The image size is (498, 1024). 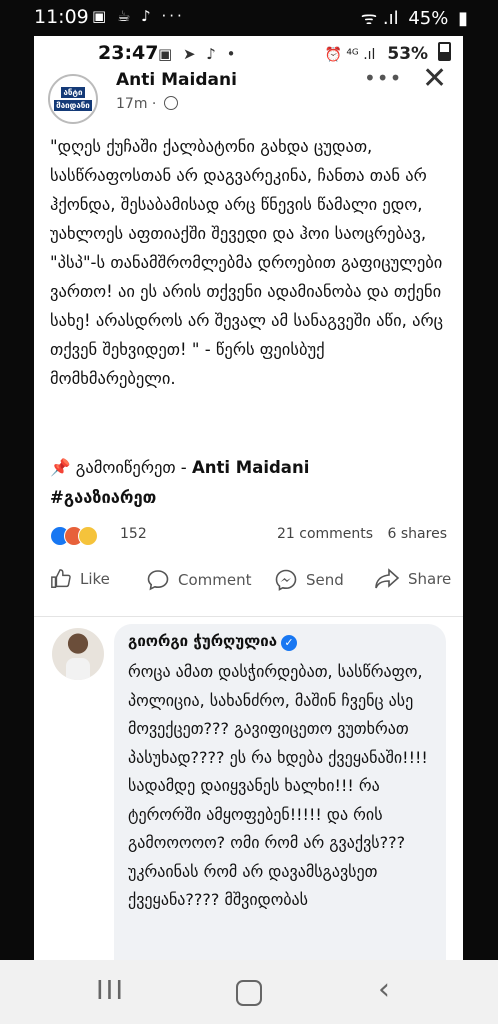 What do you see at coordinates (73, 92) in the screenshot?
I see `logo-line-1: ანტი` at bounding box center [73, 92].